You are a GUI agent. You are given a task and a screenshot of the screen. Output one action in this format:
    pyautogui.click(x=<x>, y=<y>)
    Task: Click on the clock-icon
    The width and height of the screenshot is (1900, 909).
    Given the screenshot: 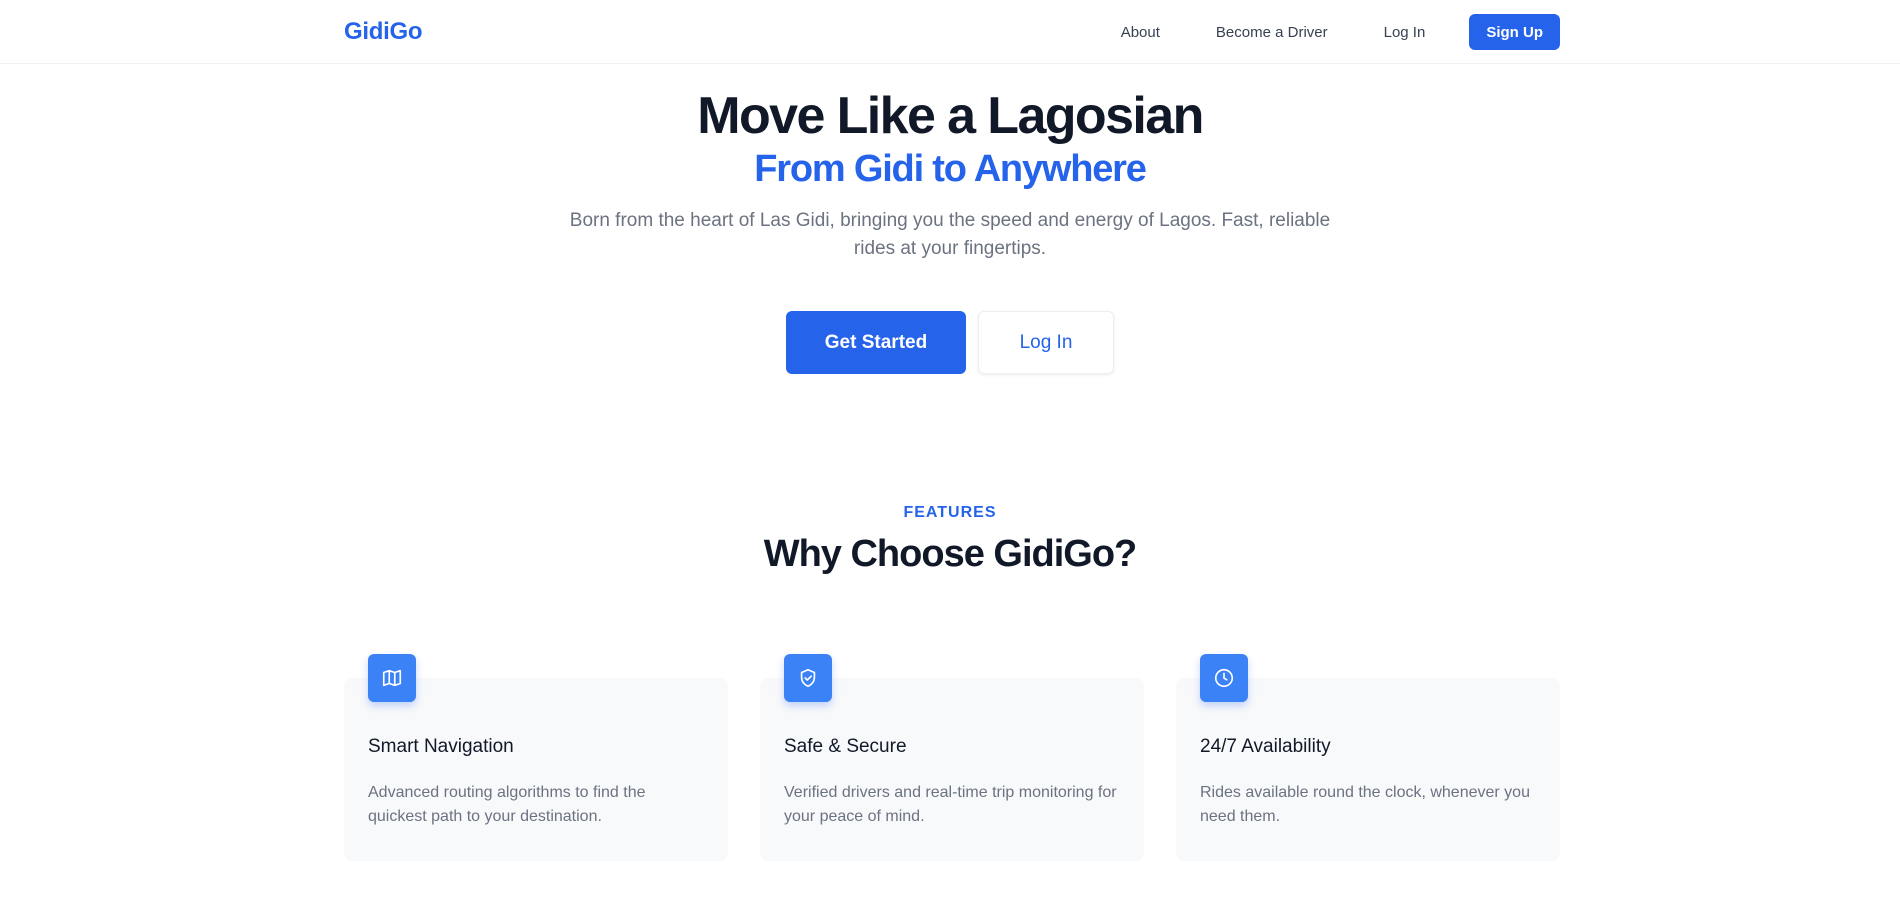 What is the action you would take?
    pyautogui.click(x=1224, y=678)
    